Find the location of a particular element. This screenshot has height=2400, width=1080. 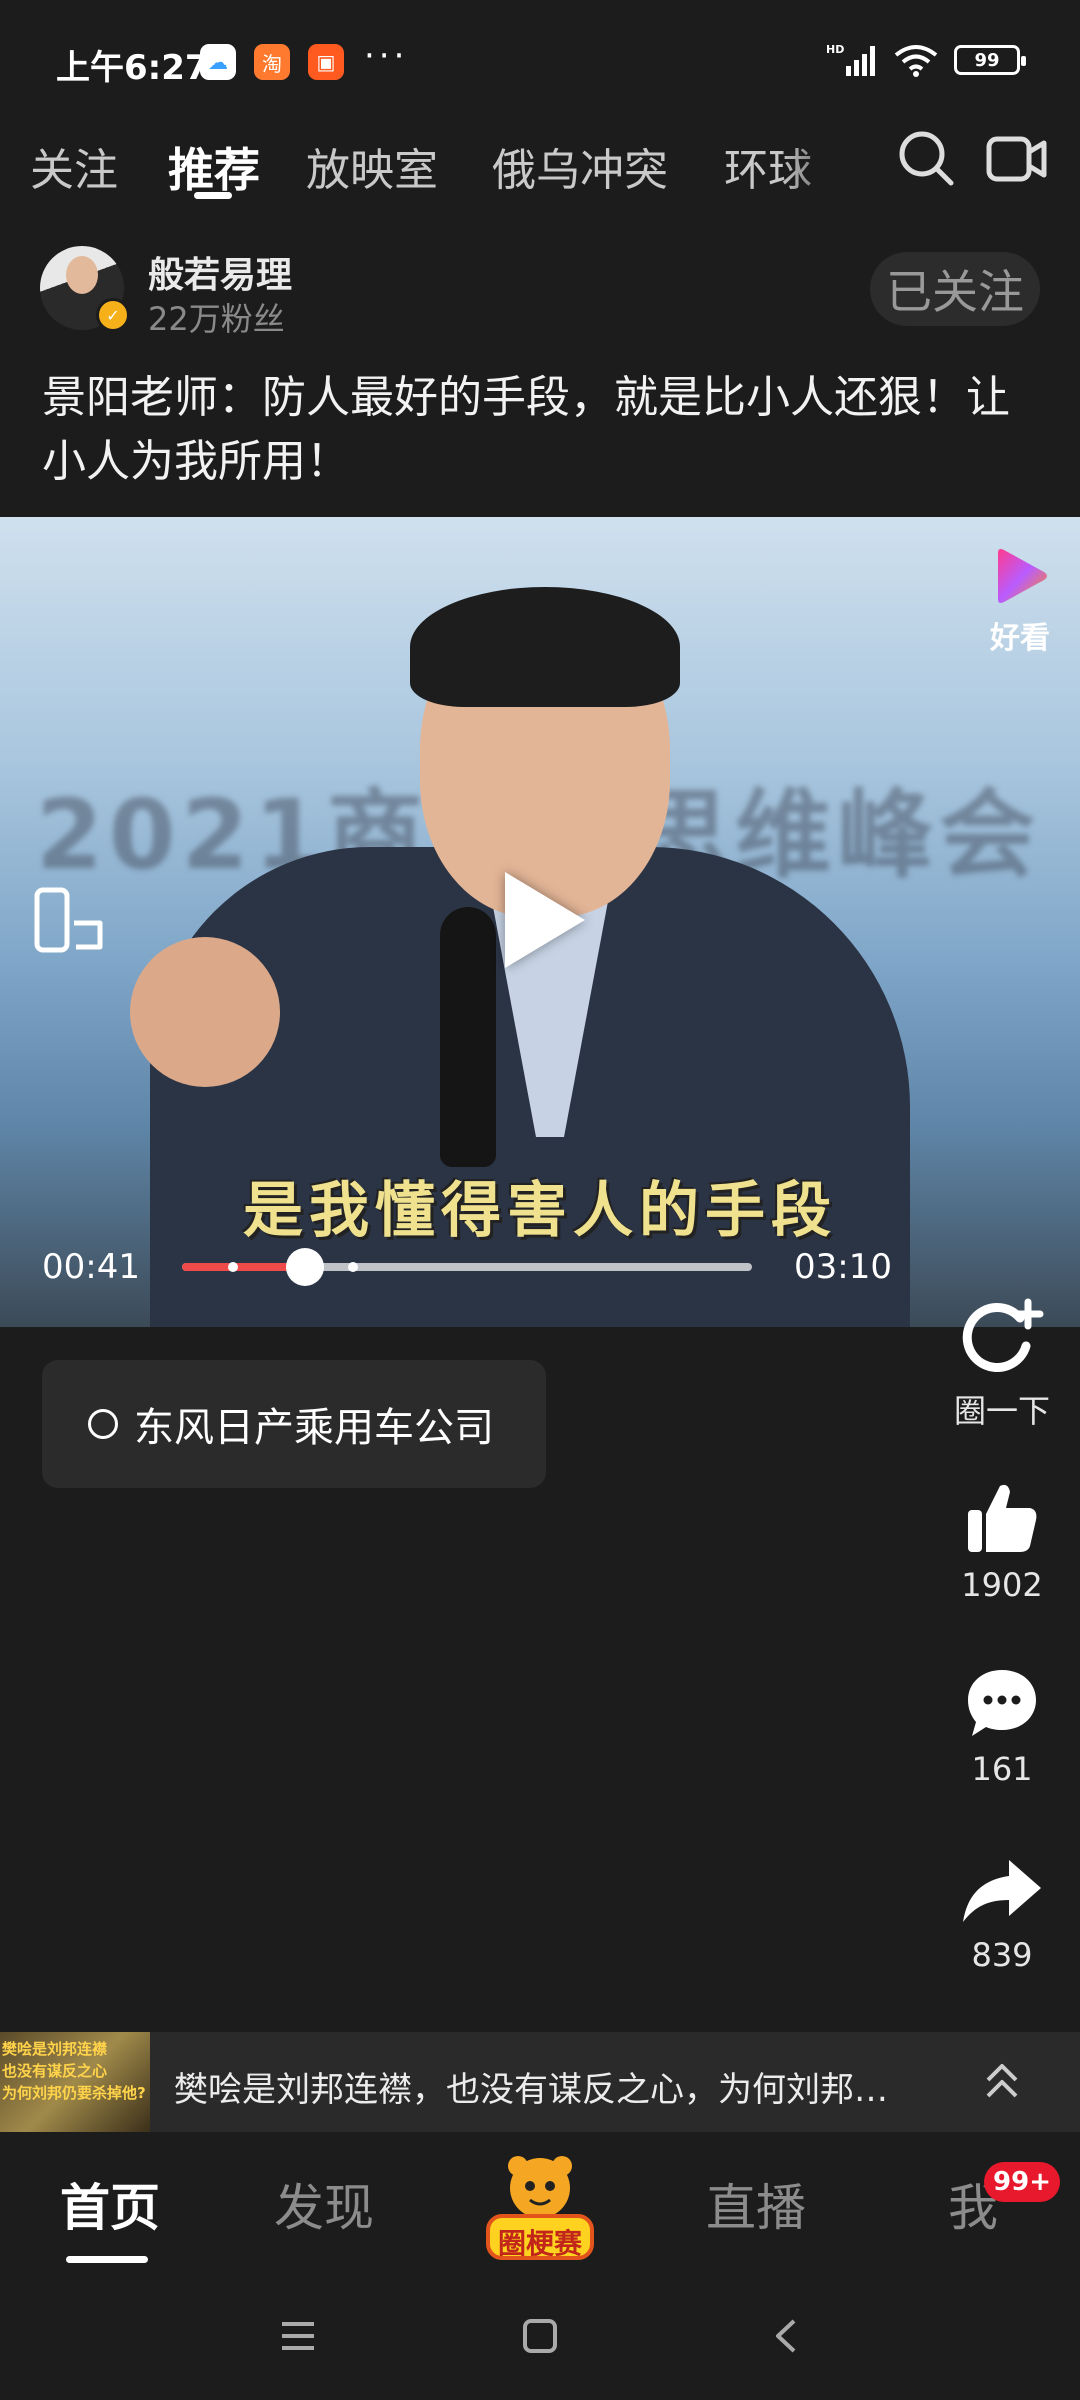

bottom-nav: 首页 发现 圈梗赛 直播 我 99+ is located at coordinates (540, 2207).